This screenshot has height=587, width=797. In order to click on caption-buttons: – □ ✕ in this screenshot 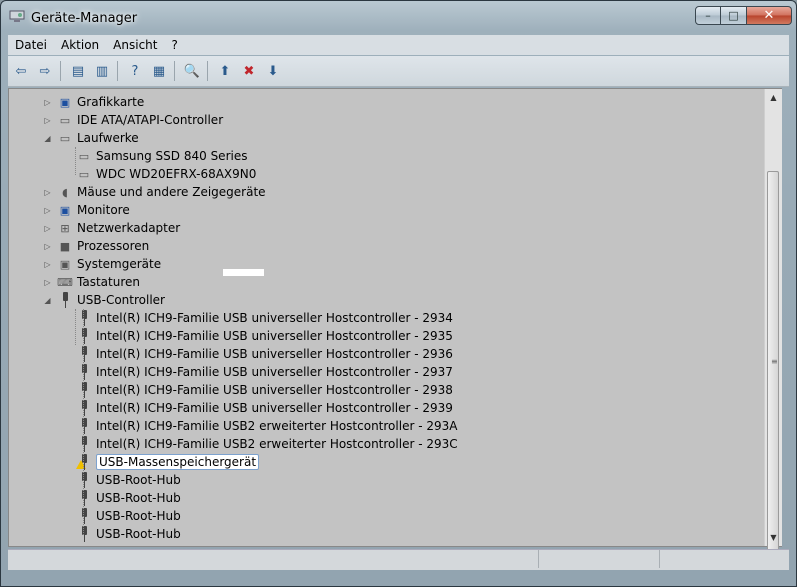, I will do `click(743, 16)`.